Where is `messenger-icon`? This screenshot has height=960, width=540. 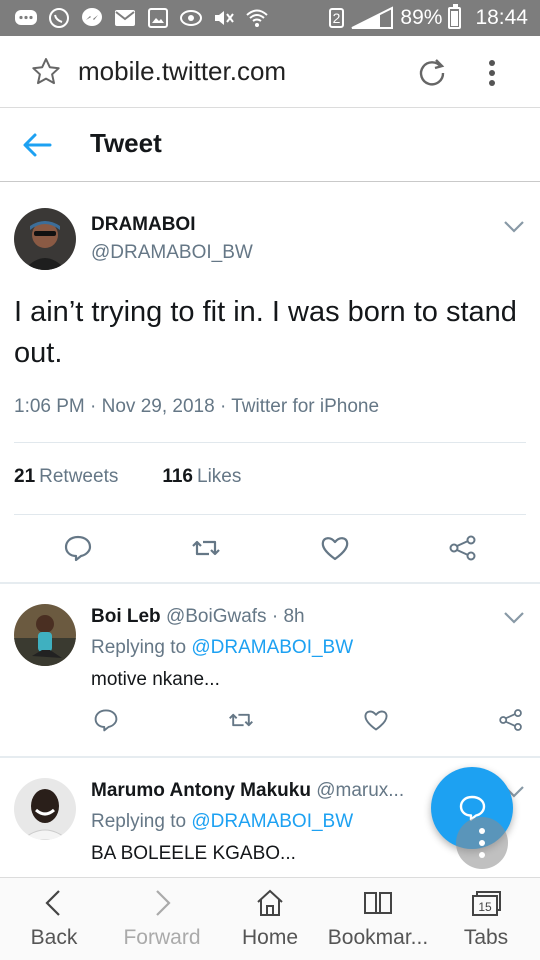 messenger-icon is located at coordinates (92, 17).